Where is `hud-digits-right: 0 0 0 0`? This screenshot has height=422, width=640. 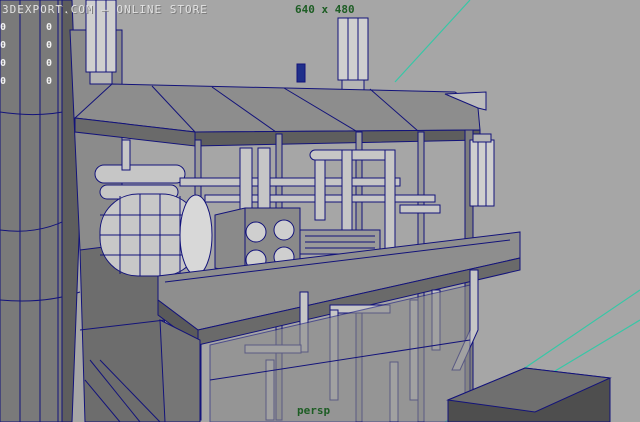 hud-digits-right: 0 0 0 0 is located at coordinates (49, 55).